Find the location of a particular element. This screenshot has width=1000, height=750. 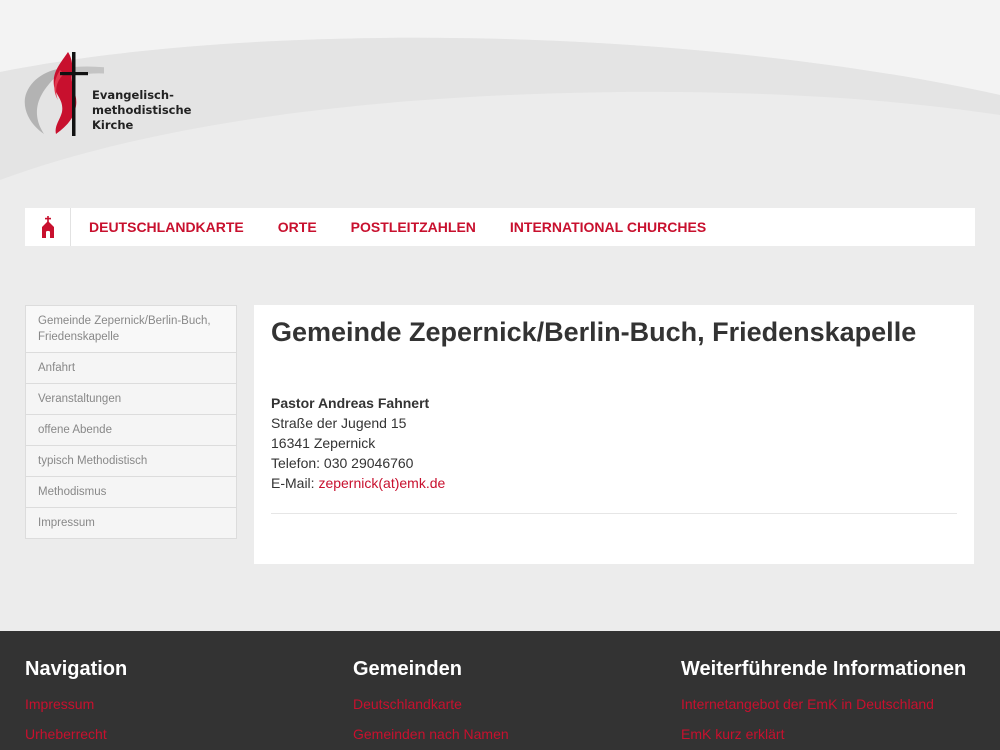

sidebar-item-veranstaltungen: Veranstaltungen is located at coordinates (131, 399).